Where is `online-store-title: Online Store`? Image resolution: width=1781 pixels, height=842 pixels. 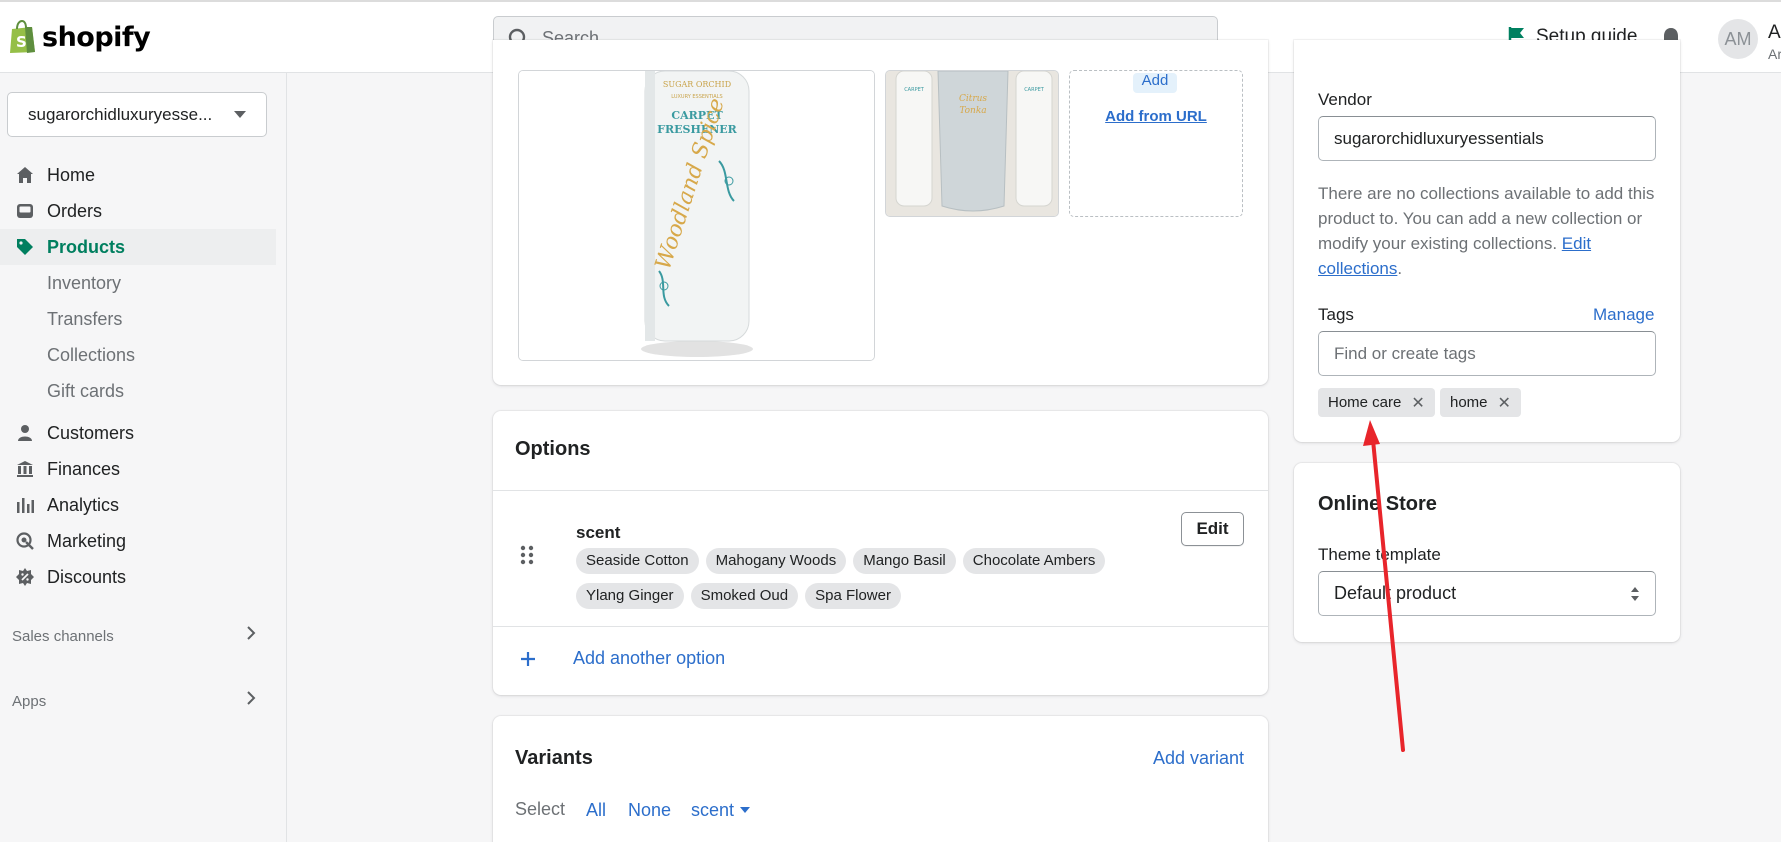 online-store-title: Online Store is located at coordinates (1377, 504).